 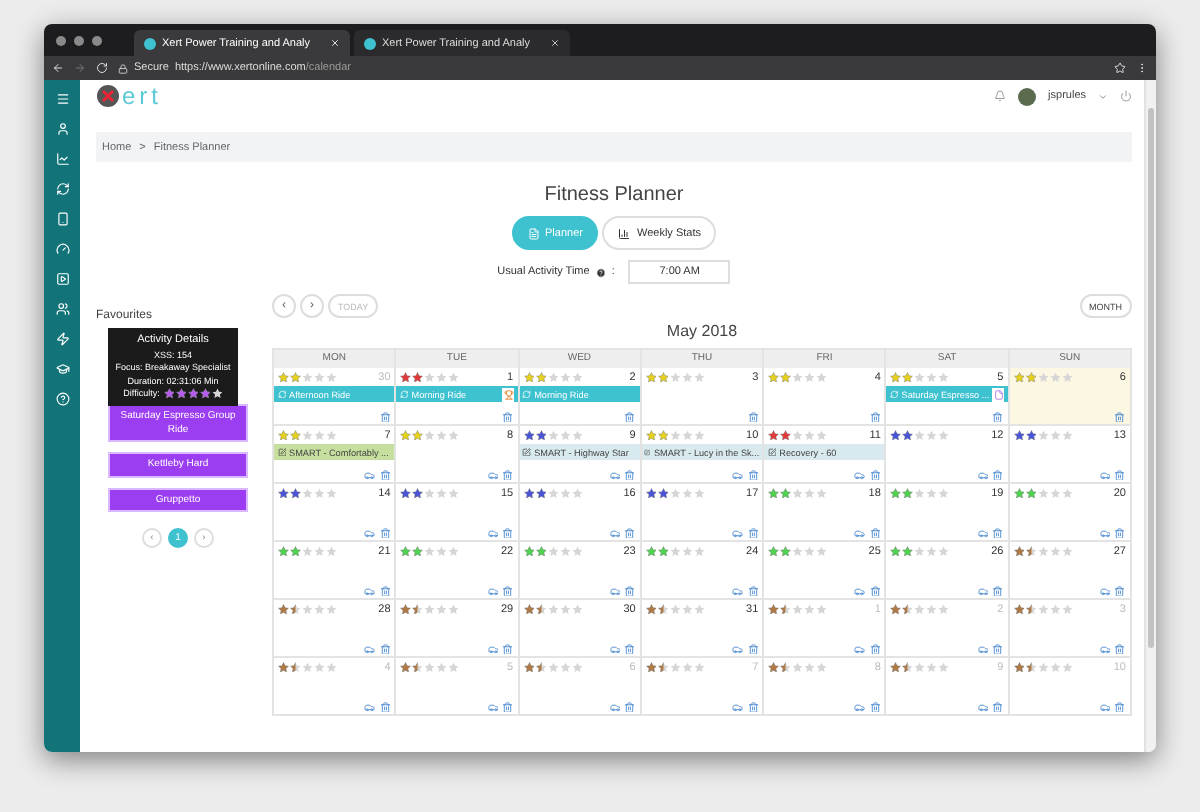 What do you see at coordinates (62, 129) in the screenshot?
I see `user-icon` at bounding box center [62, 129].